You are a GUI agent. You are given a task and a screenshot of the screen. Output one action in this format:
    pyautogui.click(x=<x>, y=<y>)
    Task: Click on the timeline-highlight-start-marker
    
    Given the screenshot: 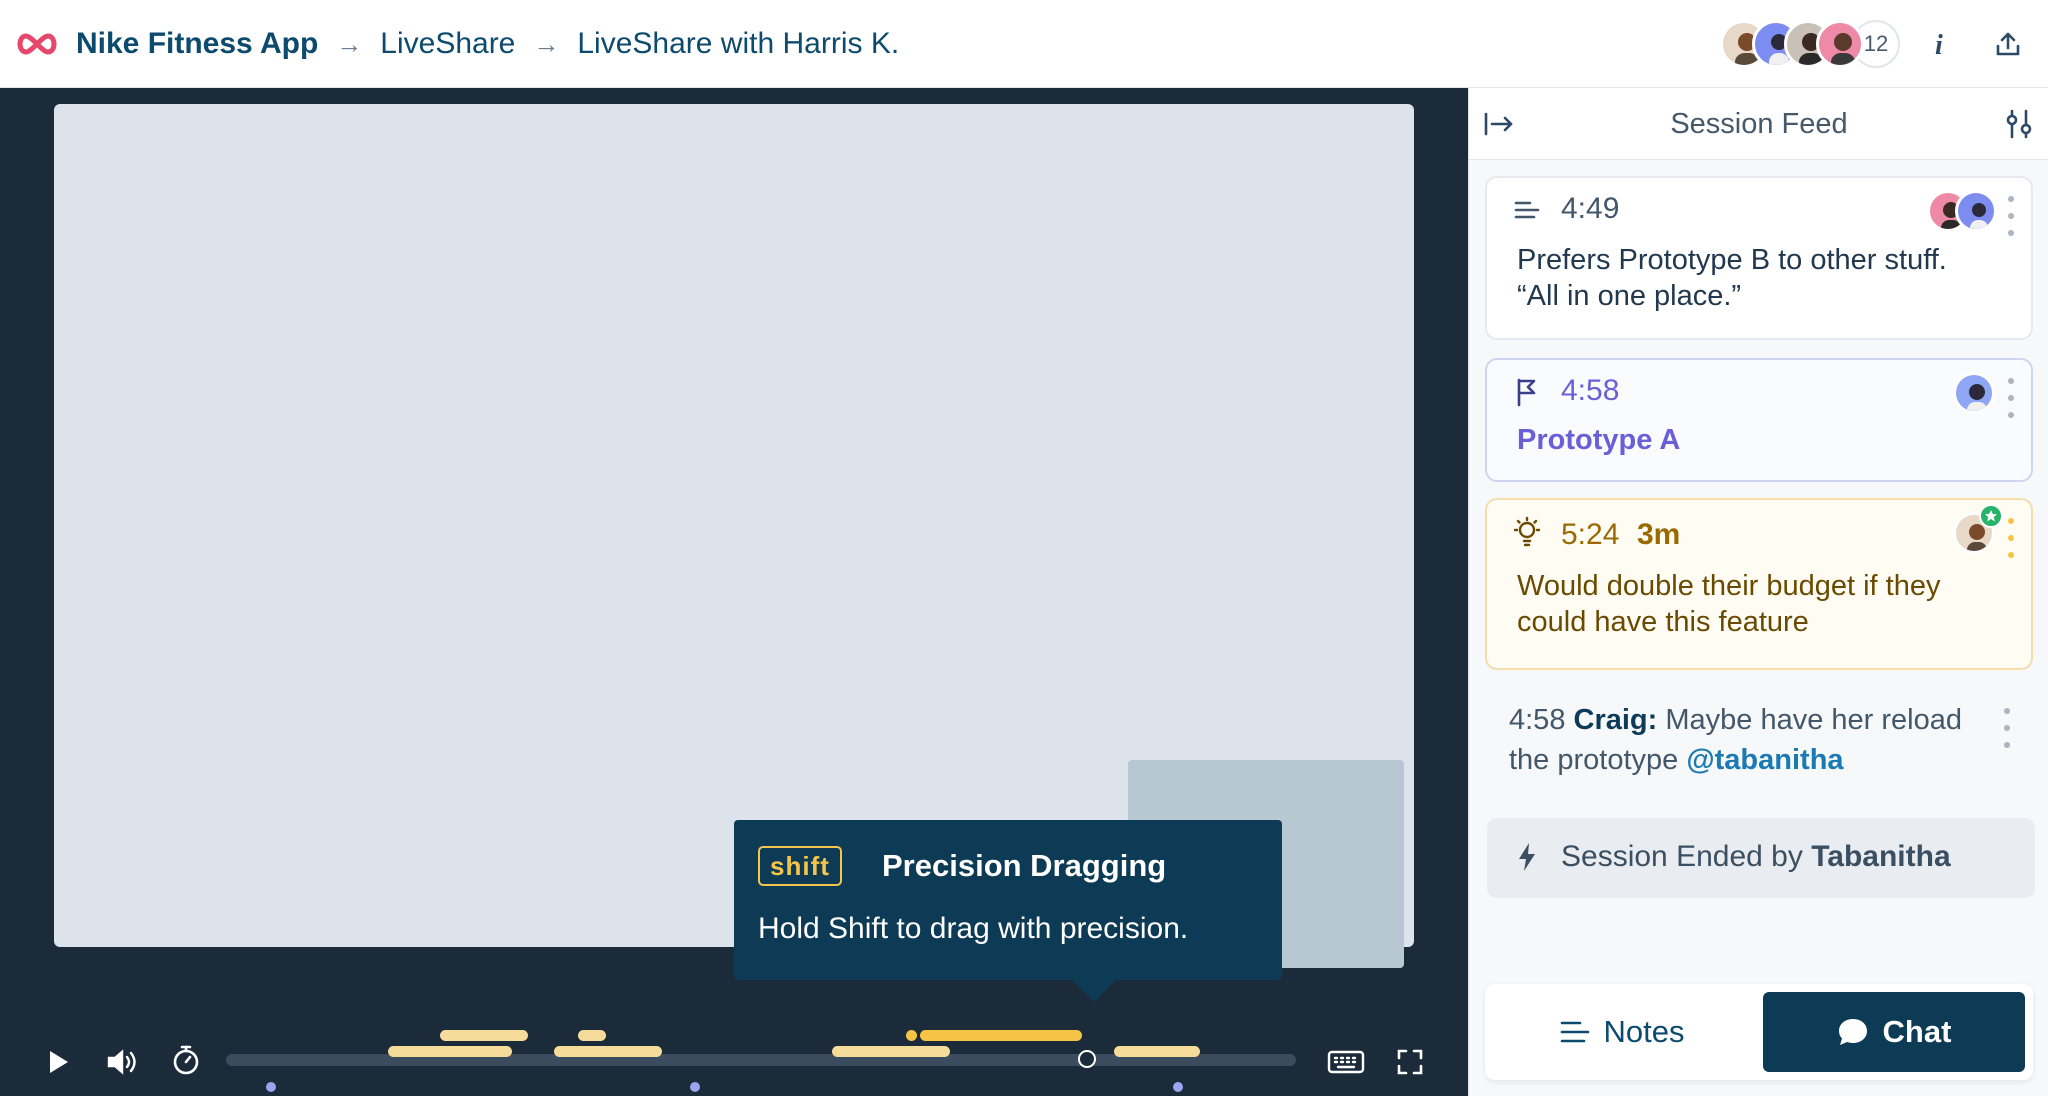 What is the action you would take?
    pyautogui.click(x=911, y=1035)
    